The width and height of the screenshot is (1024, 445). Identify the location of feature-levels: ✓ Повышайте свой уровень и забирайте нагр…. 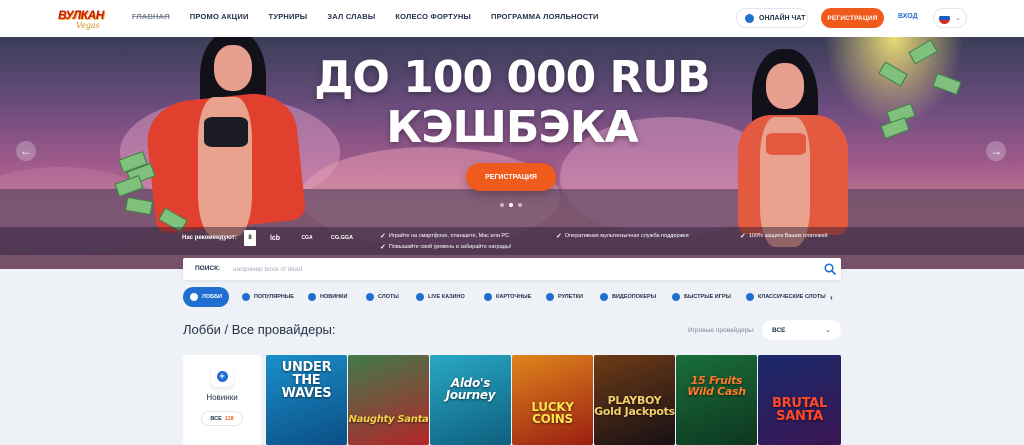
(445, 247).